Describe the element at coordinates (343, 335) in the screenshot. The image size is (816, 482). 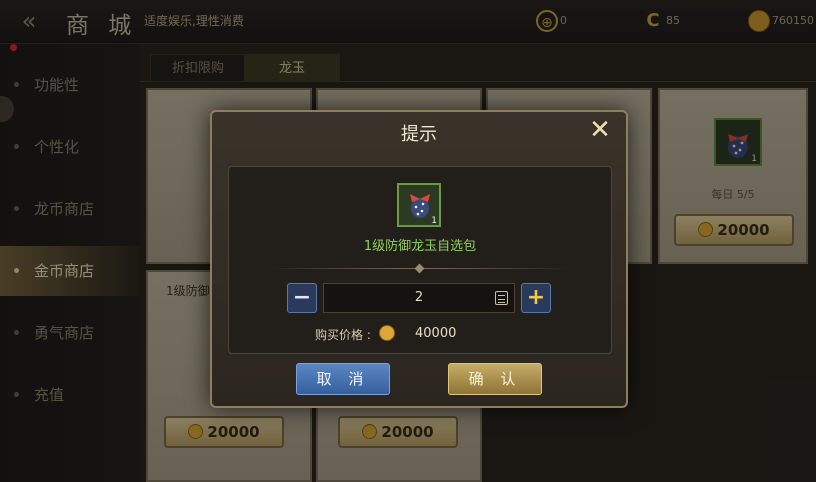
I see `price-label: 购买价格 :` at that location.